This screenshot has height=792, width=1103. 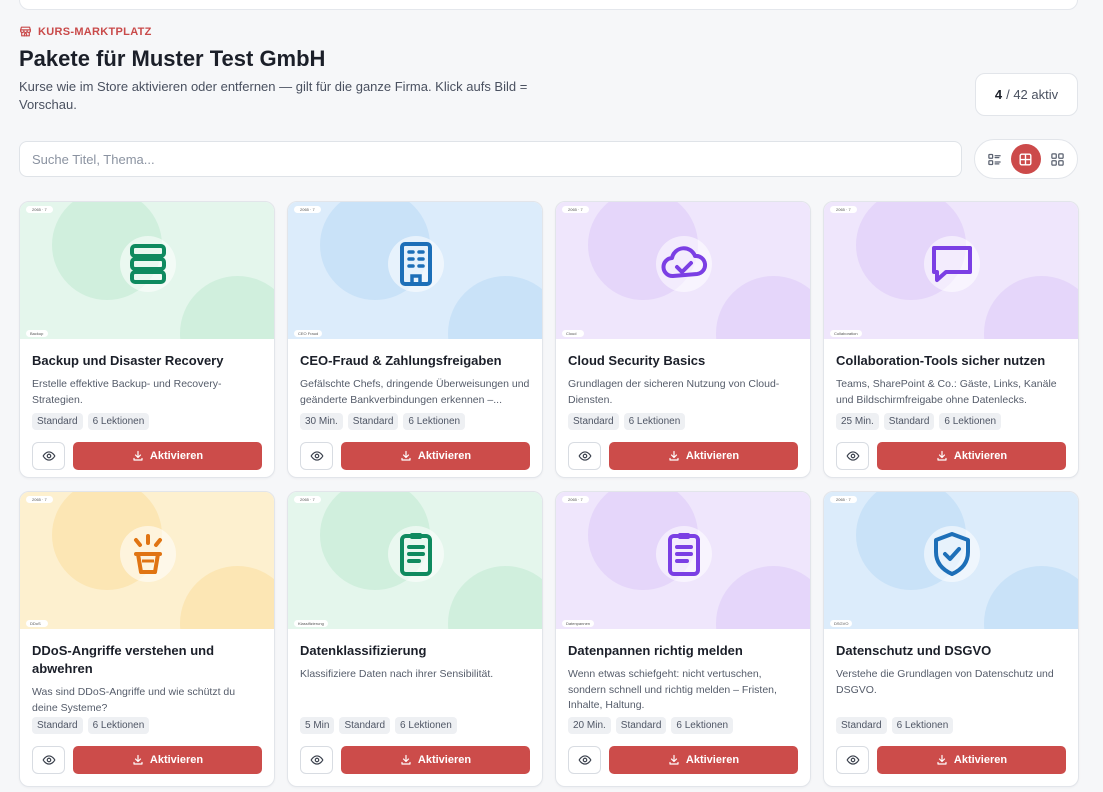 What do you see at coordinates (995, 159) in the screenshot?
I see `list-view-button` at bounding box center [995, 159].